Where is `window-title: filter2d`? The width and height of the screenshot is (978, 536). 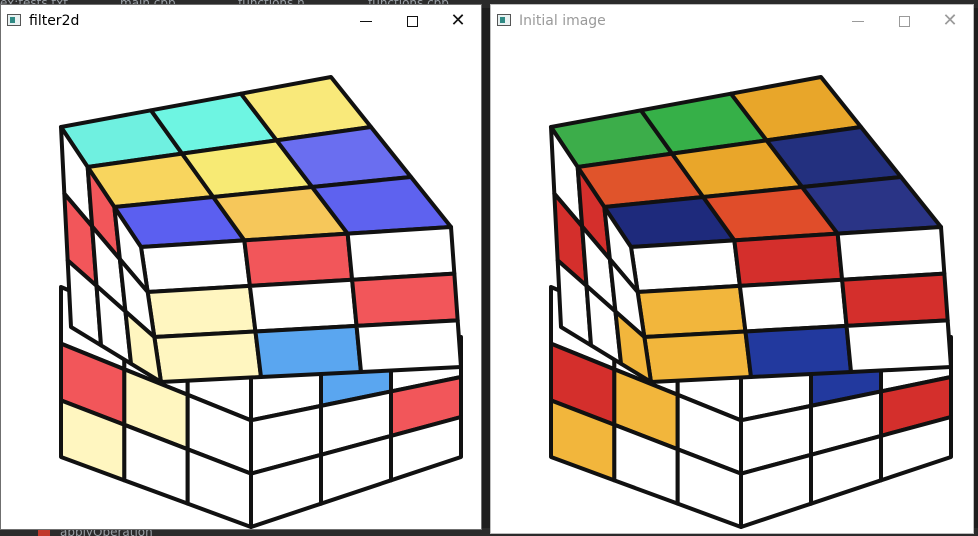 window-title: filter2d is located at coordinates (54, 21).